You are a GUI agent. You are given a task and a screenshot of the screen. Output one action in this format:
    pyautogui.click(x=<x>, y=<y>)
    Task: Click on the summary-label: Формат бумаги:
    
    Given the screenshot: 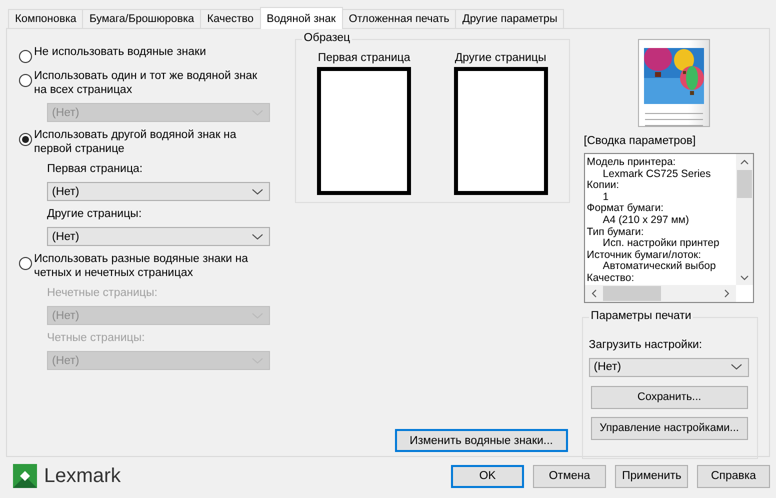 What is the action you would take?
    pyautogui.click(x=625, y=209)
    